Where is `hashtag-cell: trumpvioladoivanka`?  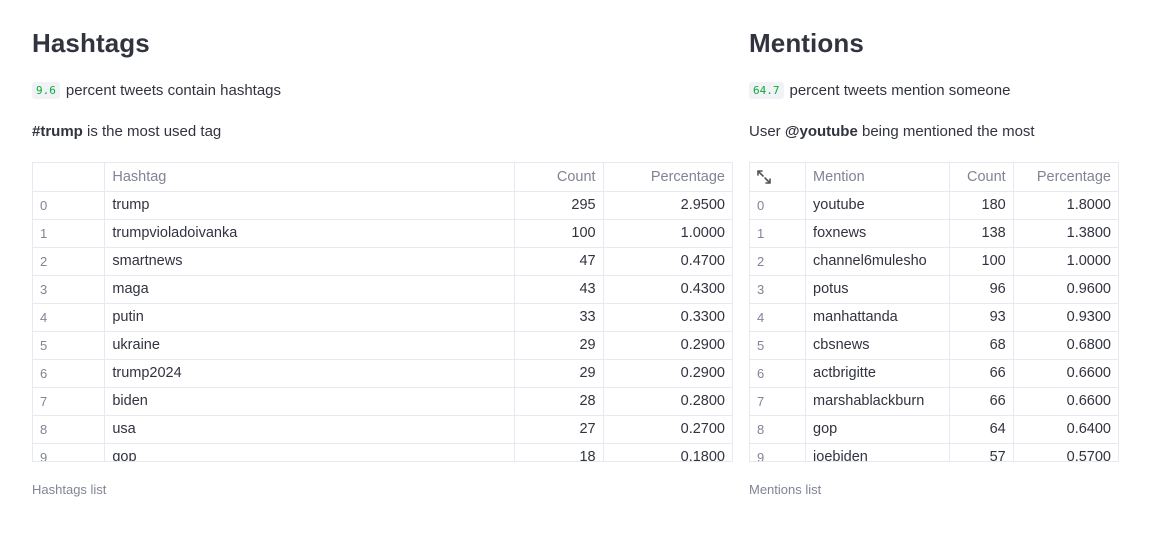 hashtag-cell: trumpvioladoivanka is located at coordinates (309, 233).